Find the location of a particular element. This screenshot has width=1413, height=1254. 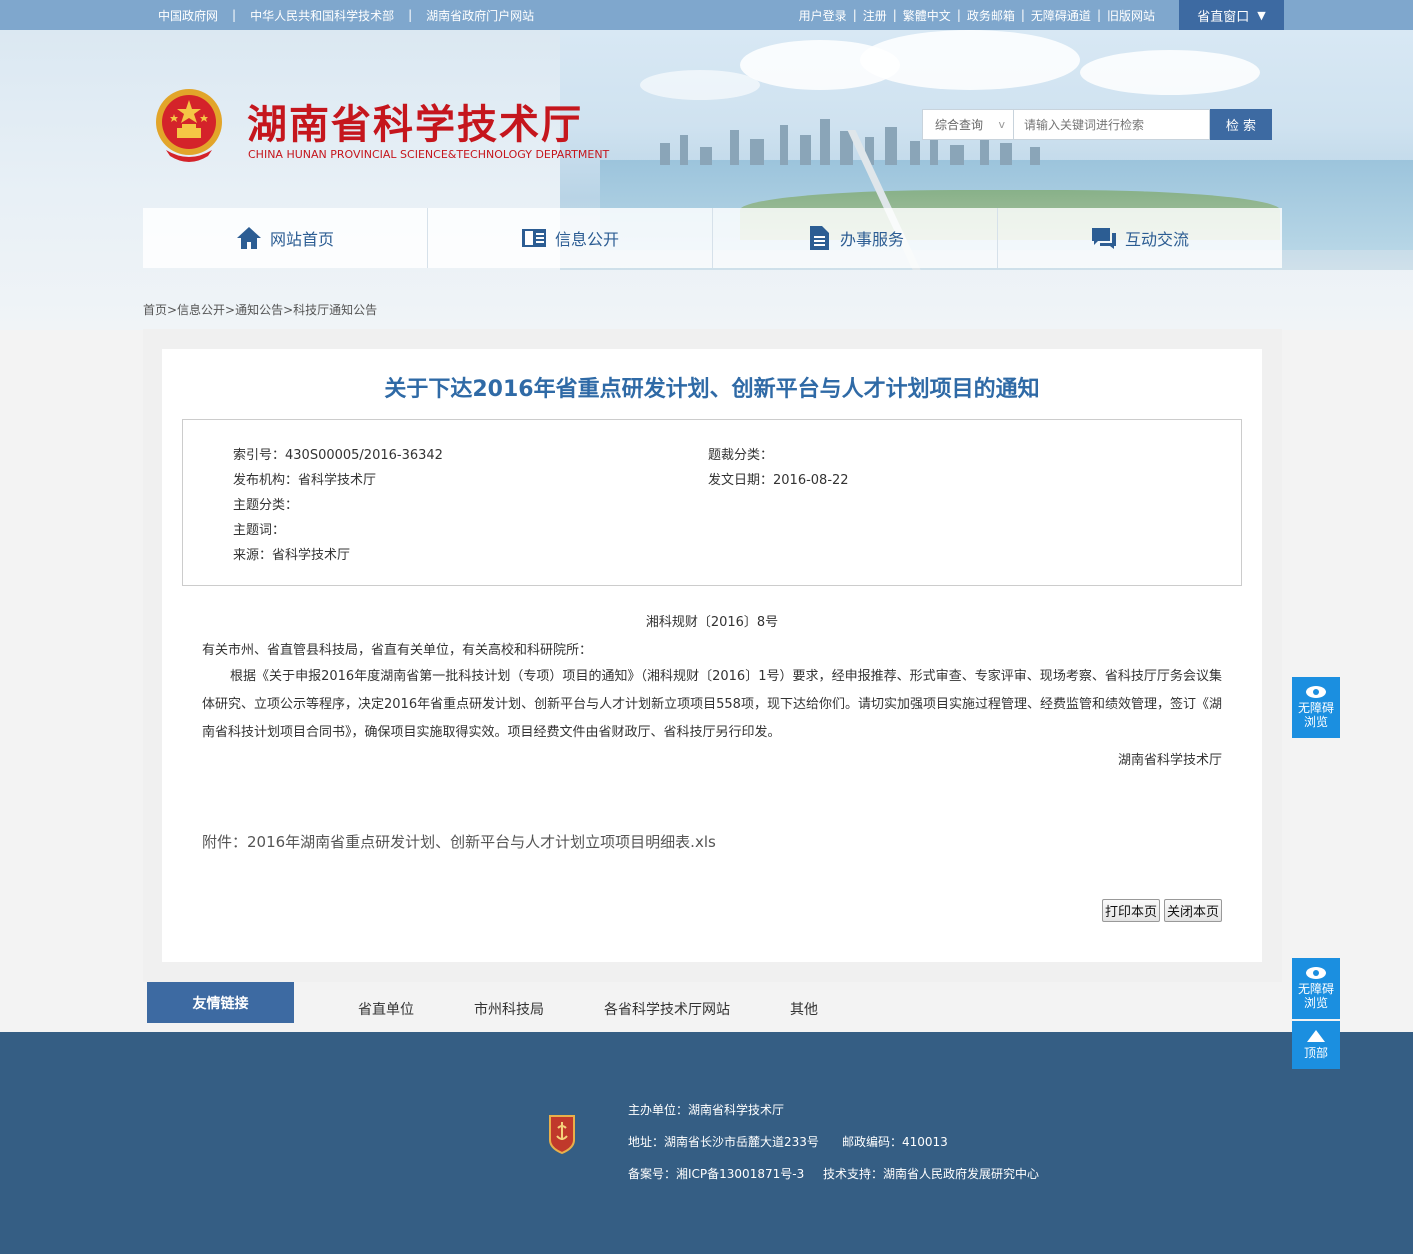

article-actions: 打印本页 关闭本页 is located at coordinates (1161, 910).